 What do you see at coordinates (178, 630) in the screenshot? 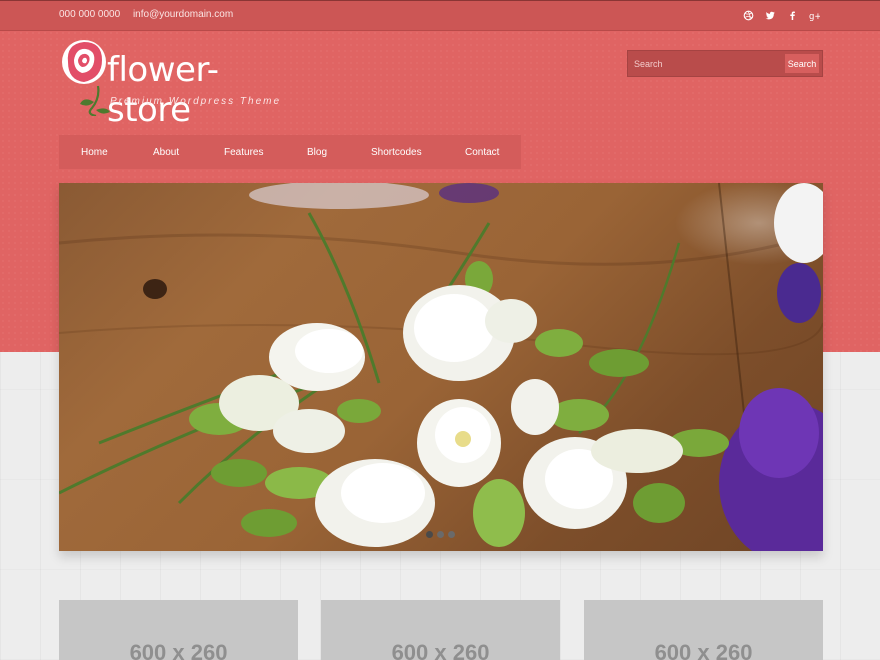
I see `card-placeholder-1: 600 x 260` at bounding box center [178, 630].